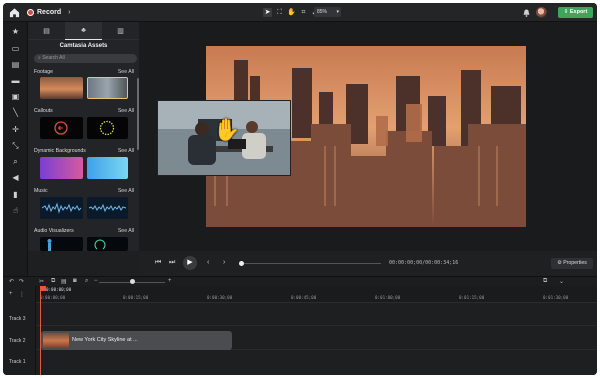 The width and height of the screenshot is (600, 378). Describe the element at coordinates (220, 297) in the screenshot. I see `ruler-tick: 0:00:30;00` at that location.